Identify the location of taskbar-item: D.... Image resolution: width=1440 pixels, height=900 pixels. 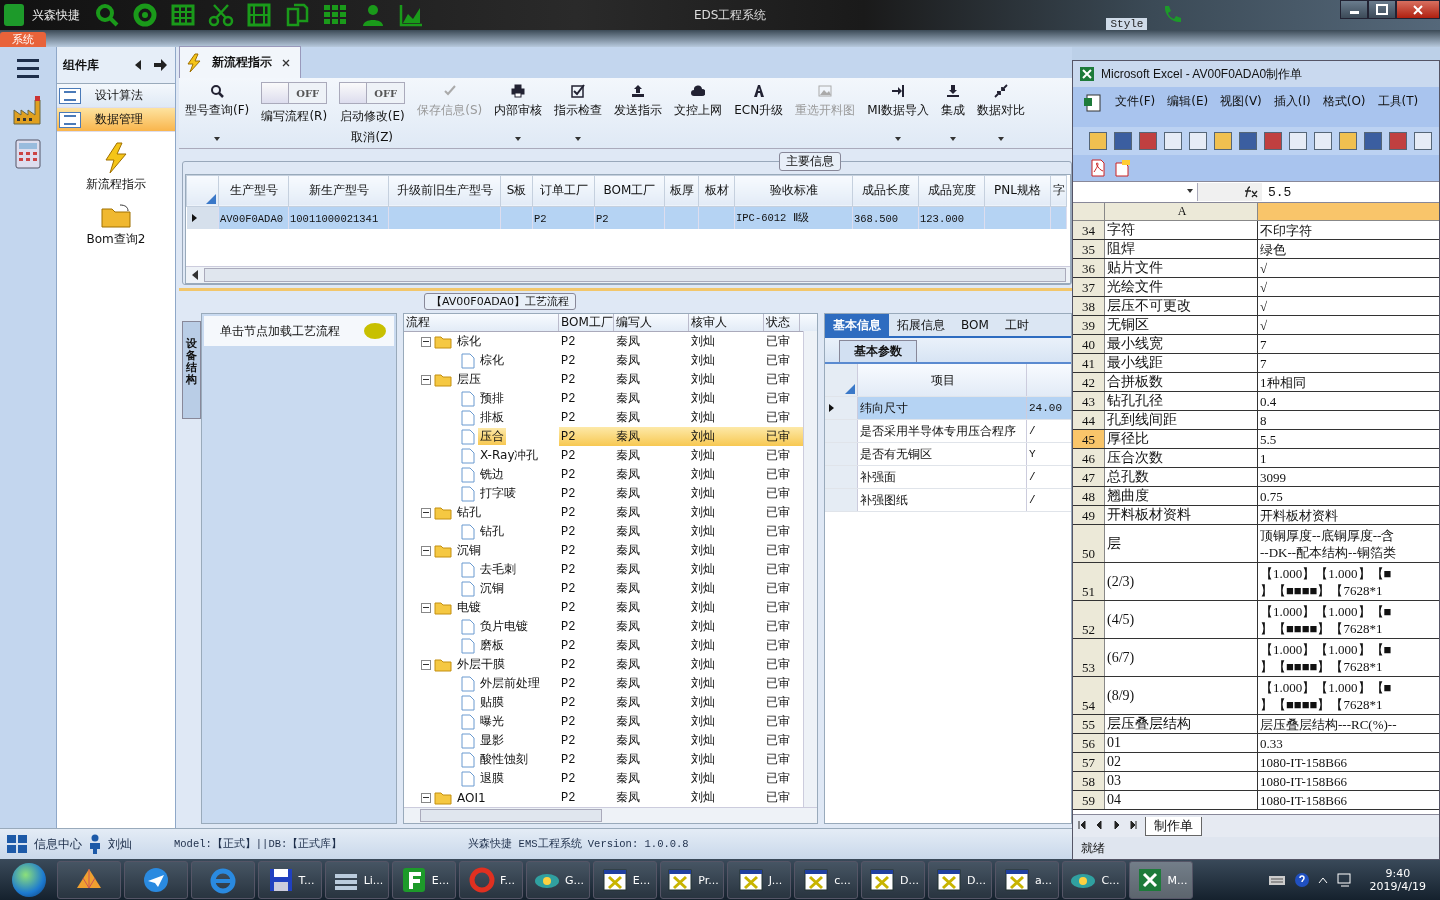
(893, 880).